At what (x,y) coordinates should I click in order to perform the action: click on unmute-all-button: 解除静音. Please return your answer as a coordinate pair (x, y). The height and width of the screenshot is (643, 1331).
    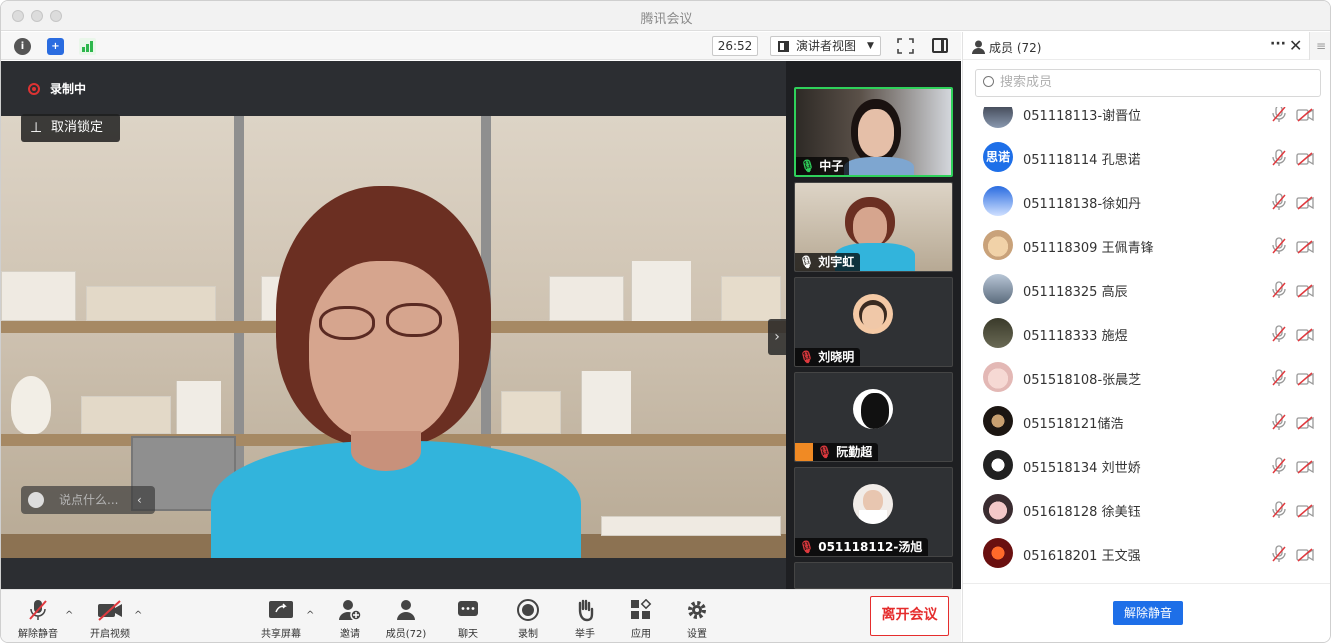
    Looking at the image, I should click on (1148, 613).